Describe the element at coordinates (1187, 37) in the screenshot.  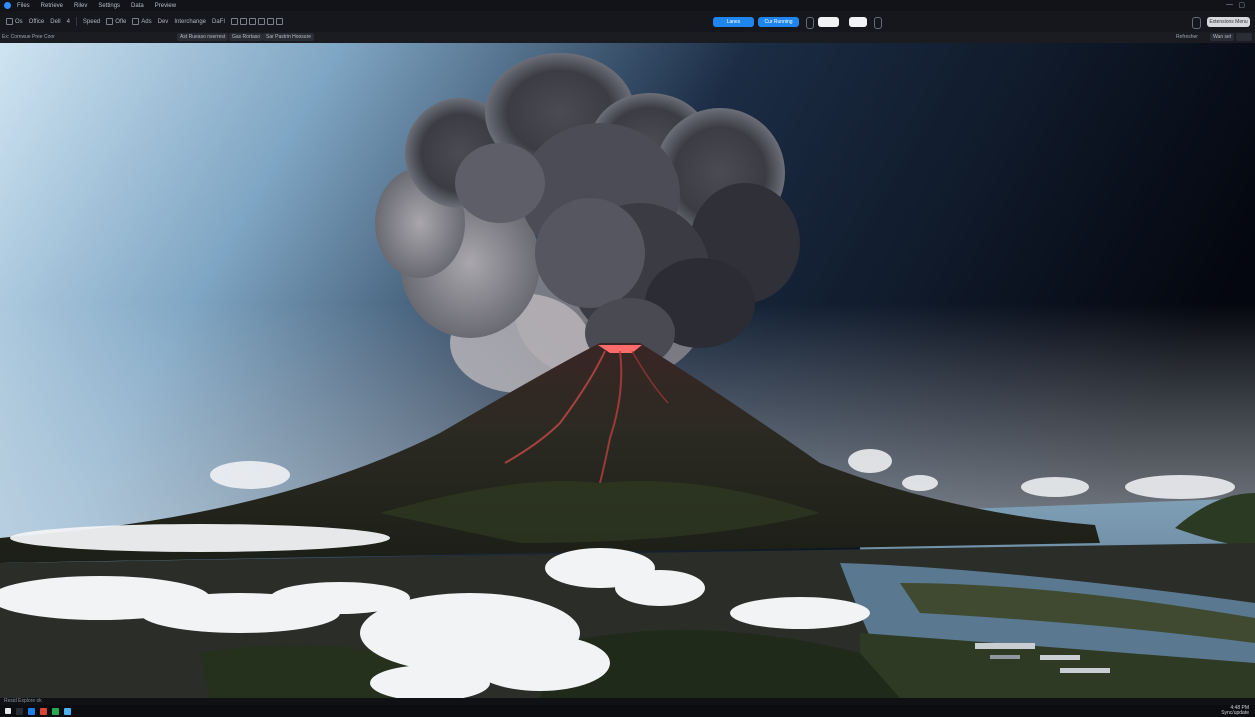
I see `refresh-label: Refresher` at that location.